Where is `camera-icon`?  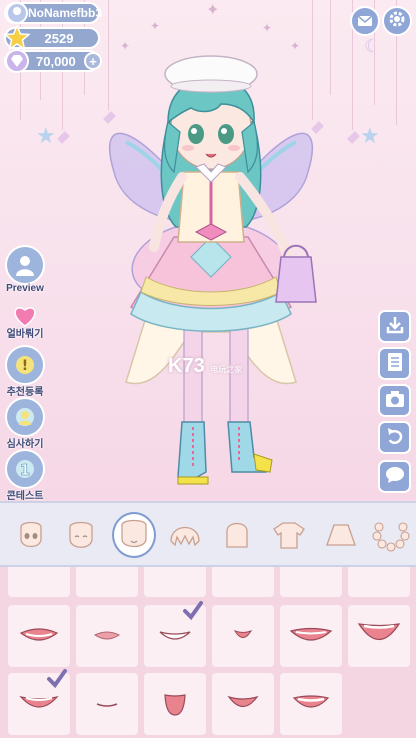
camera-icon is located at coordinates (395, 401).